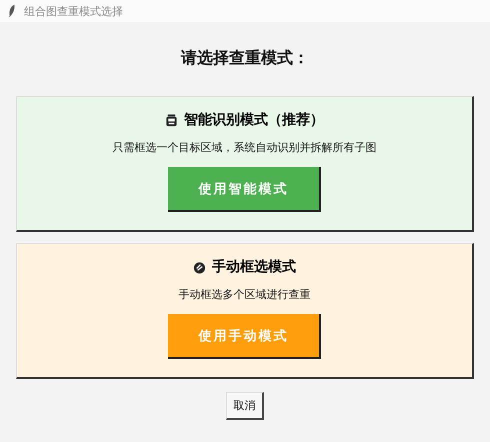 This screenshot has height=442, width=490. What do you see at coordinates (244, 189) in the screenshot?
I see `mode-button: 使用智能模式` at bounding box center [244, 189].